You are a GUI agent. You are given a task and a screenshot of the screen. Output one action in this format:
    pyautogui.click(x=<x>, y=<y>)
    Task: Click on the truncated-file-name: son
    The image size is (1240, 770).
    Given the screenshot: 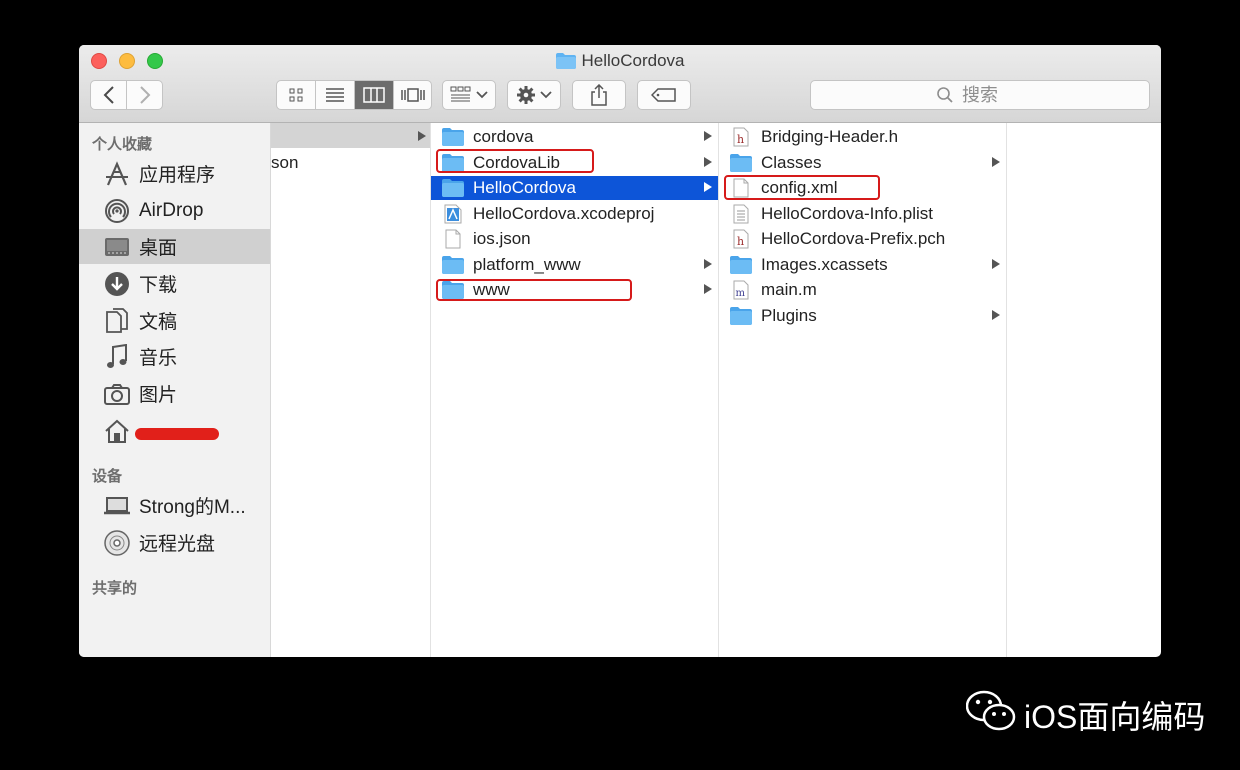 What is the action you would take?
    pyautogui.click(x=284, y=163)
    